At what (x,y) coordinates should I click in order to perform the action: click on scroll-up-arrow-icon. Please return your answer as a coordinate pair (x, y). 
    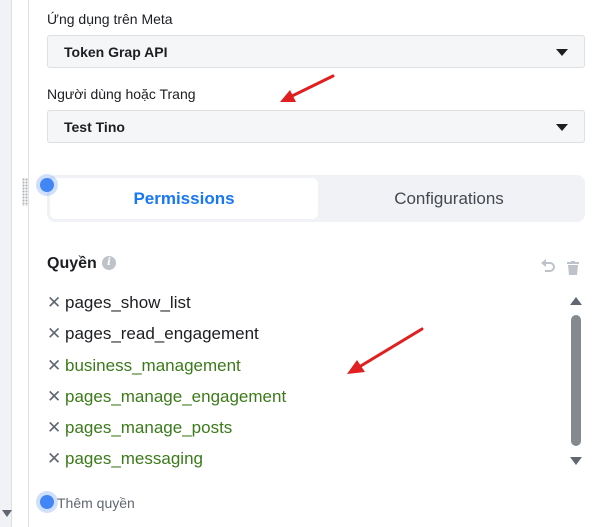
    Looking at the image, I should click on (576, 301).